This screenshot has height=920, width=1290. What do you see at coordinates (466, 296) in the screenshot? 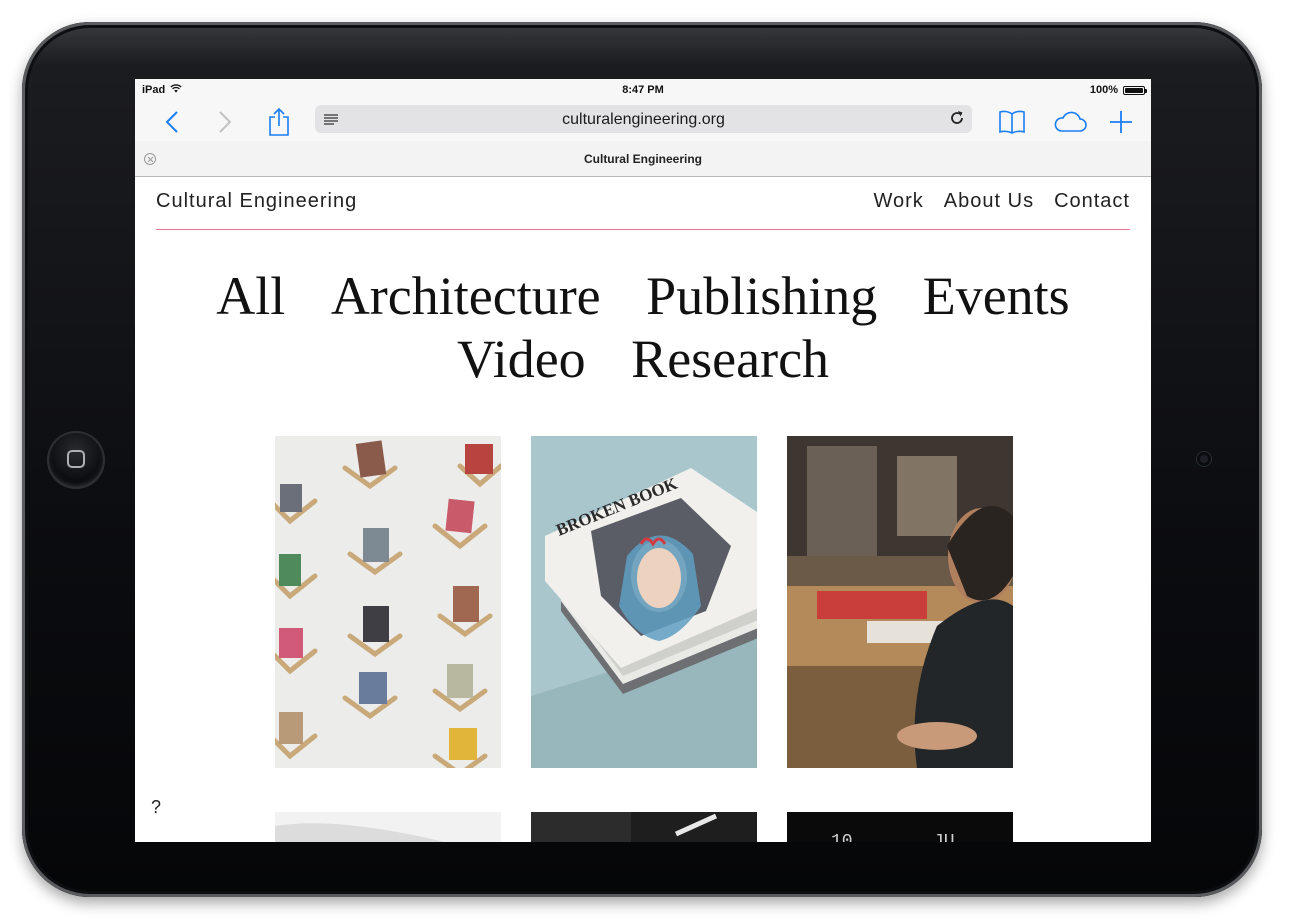
I see `category-architecture: Architecture` at bounding box center [466, 296].